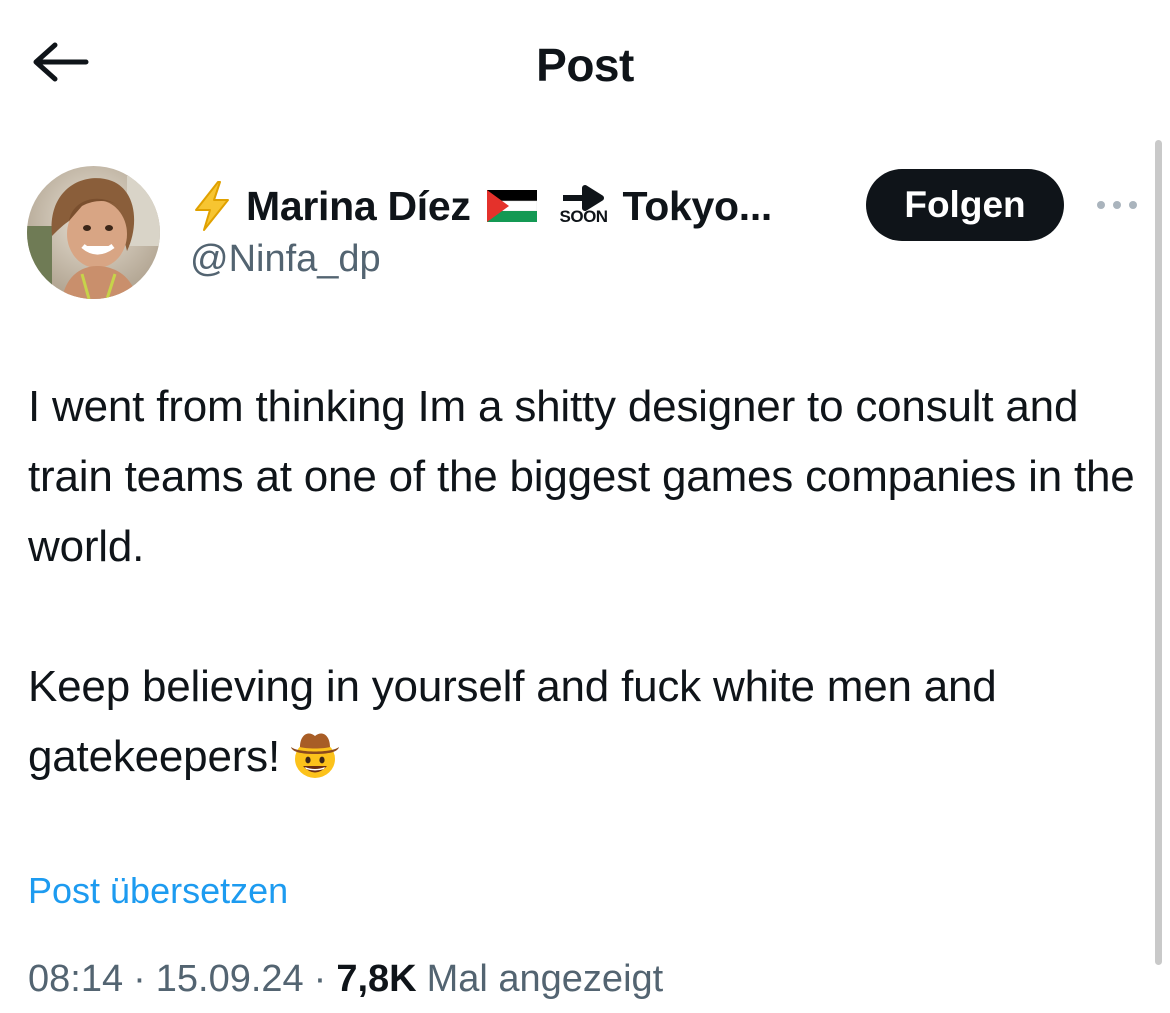  I want to click on more-horizontal-icon, so click(1117, 206).